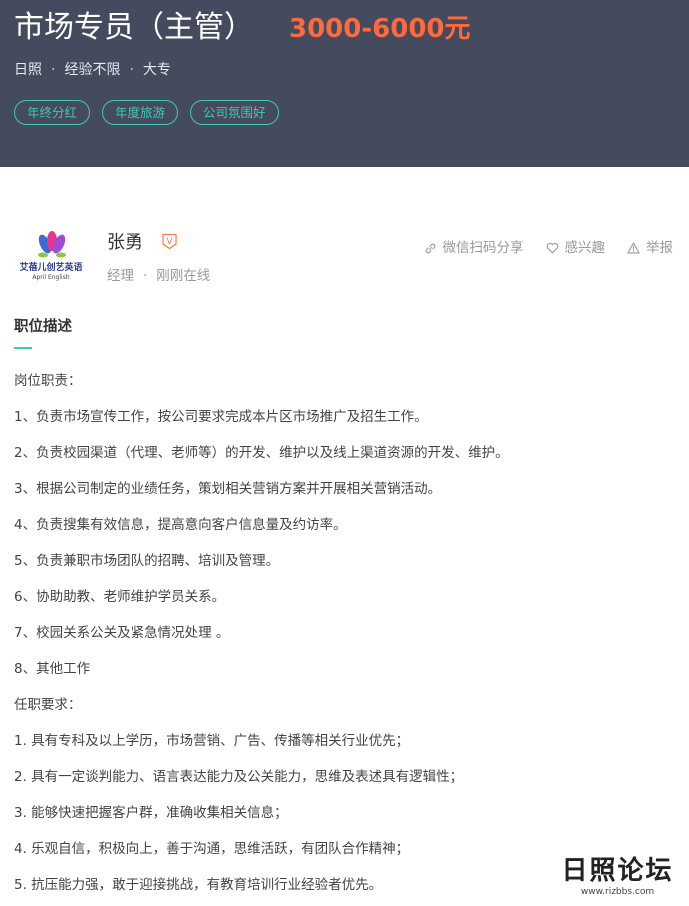  I want to click on hr-meta: 经理 · 刚刚在线, so click(158, 276).